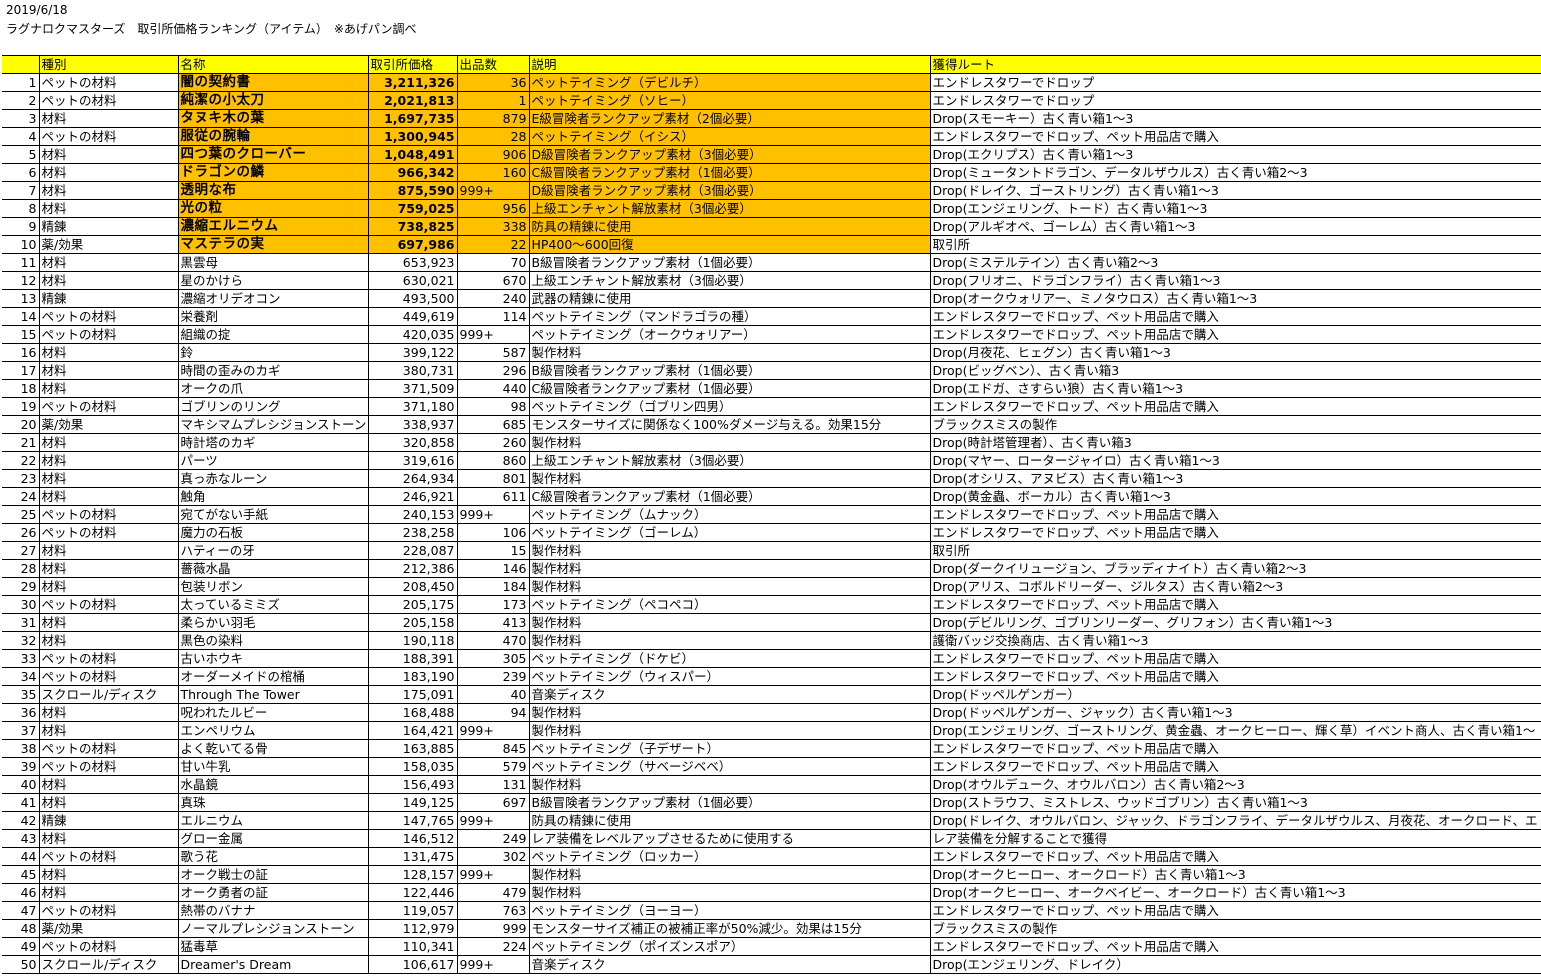  I want to click on count-cell: 22, so click(493, 244).